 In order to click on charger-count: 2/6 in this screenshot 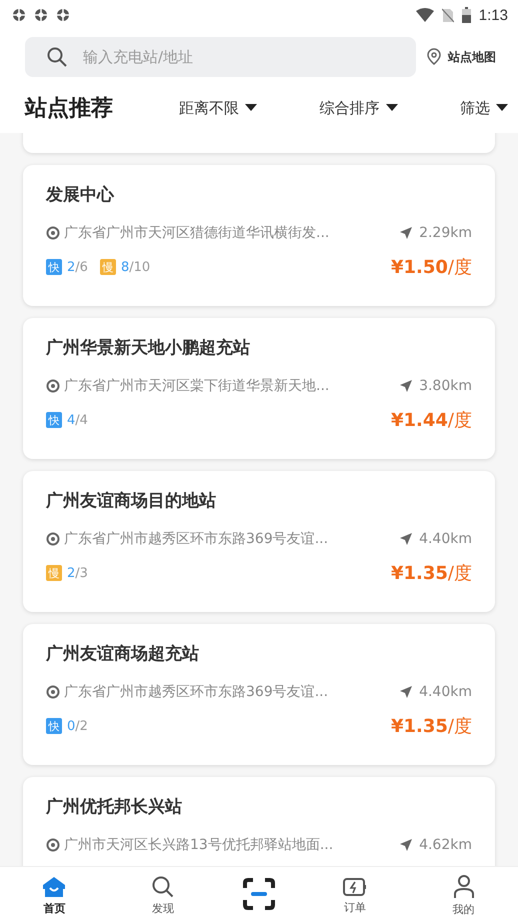, I will do `click(77, 267)`.